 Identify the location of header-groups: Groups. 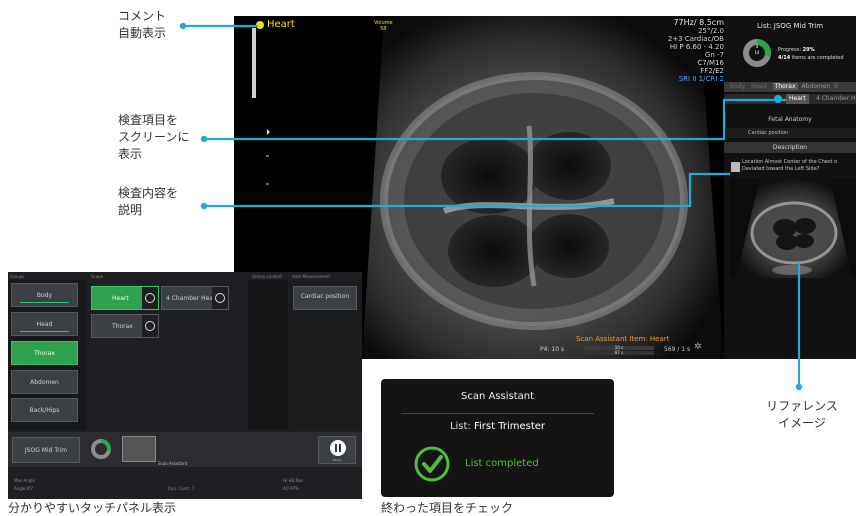
(17, 276).